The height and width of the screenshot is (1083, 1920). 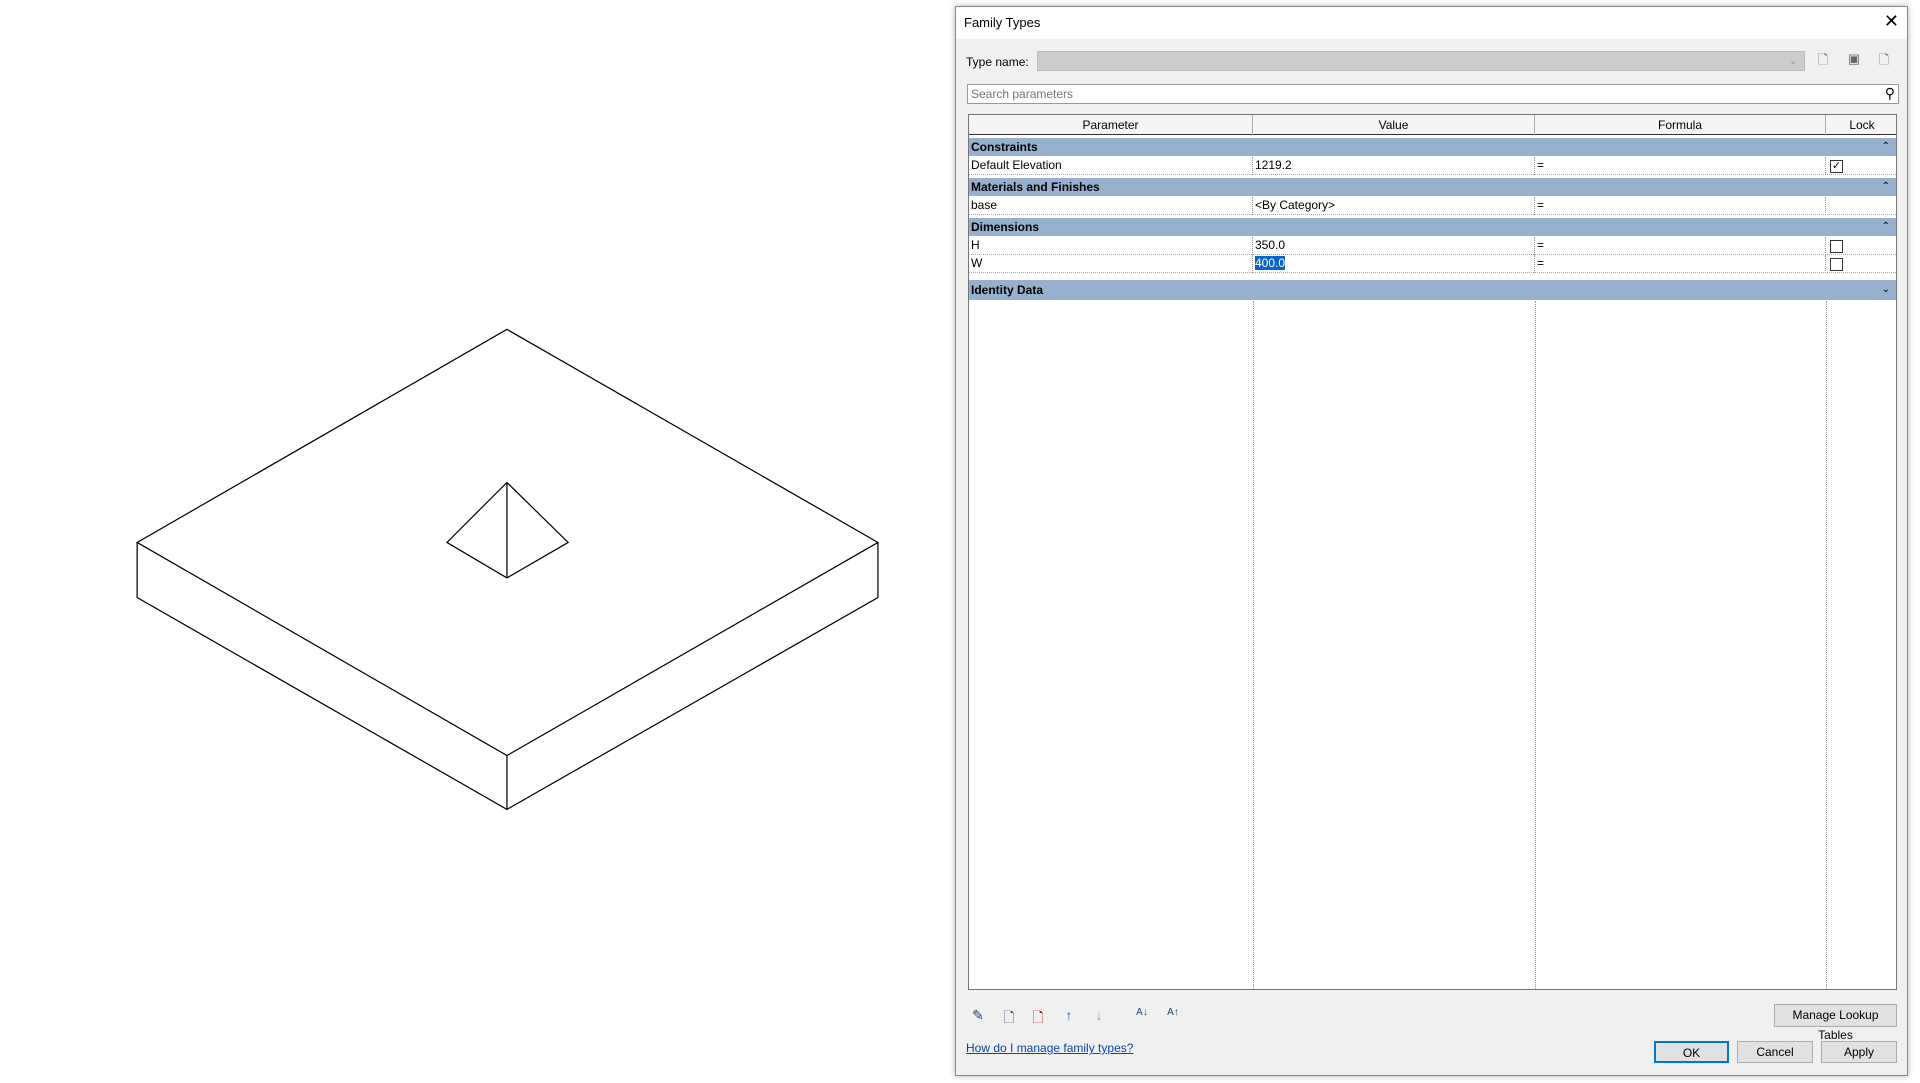 What do you see at coordinates (1432, 147) in the screenshot?
I see `group-constraints: Constraints ⌃` at bounding box center [1432, 147].